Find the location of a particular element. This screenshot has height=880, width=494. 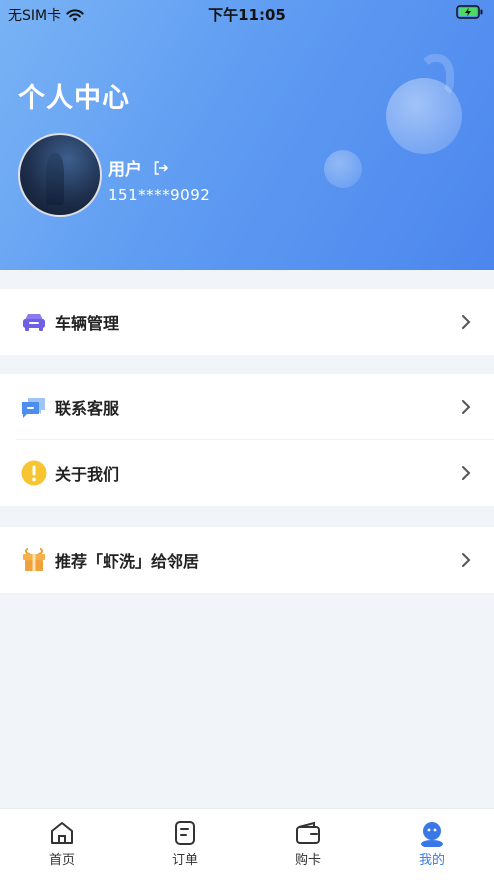

menu-group-vehicle: 车辆管理 is located at coordinates (247, 322).